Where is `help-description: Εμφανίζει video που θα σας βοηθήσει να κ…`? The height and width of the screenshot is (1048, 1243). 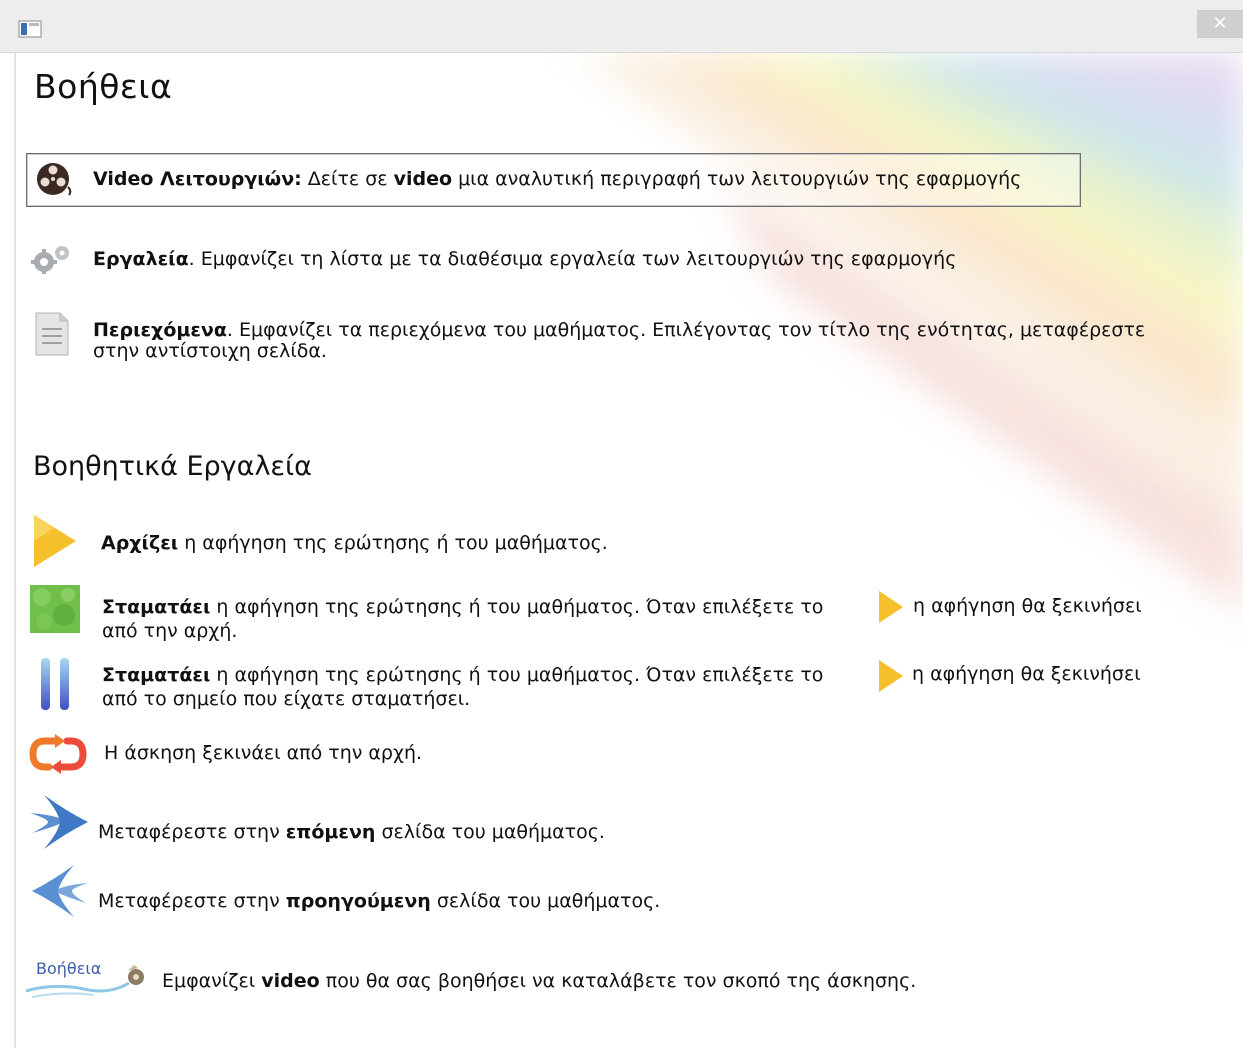 help-description: Εμφανίζει video που θα σας βοηθήσει να κ… is located at coordinates (539, 981).